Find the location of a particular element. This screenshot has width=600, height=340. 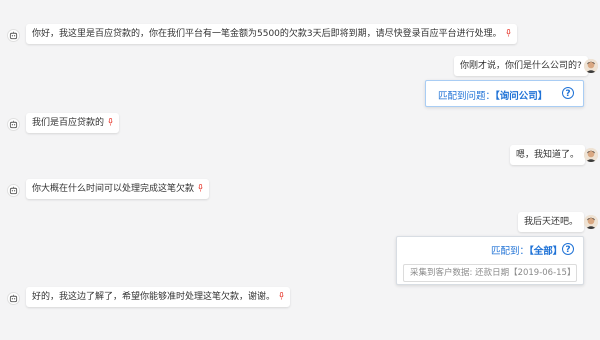

bot-message: 好的，我这边了解了，希望你能够准时处理这笔欠款，谢谢。 is located at coordinates (158, 297).